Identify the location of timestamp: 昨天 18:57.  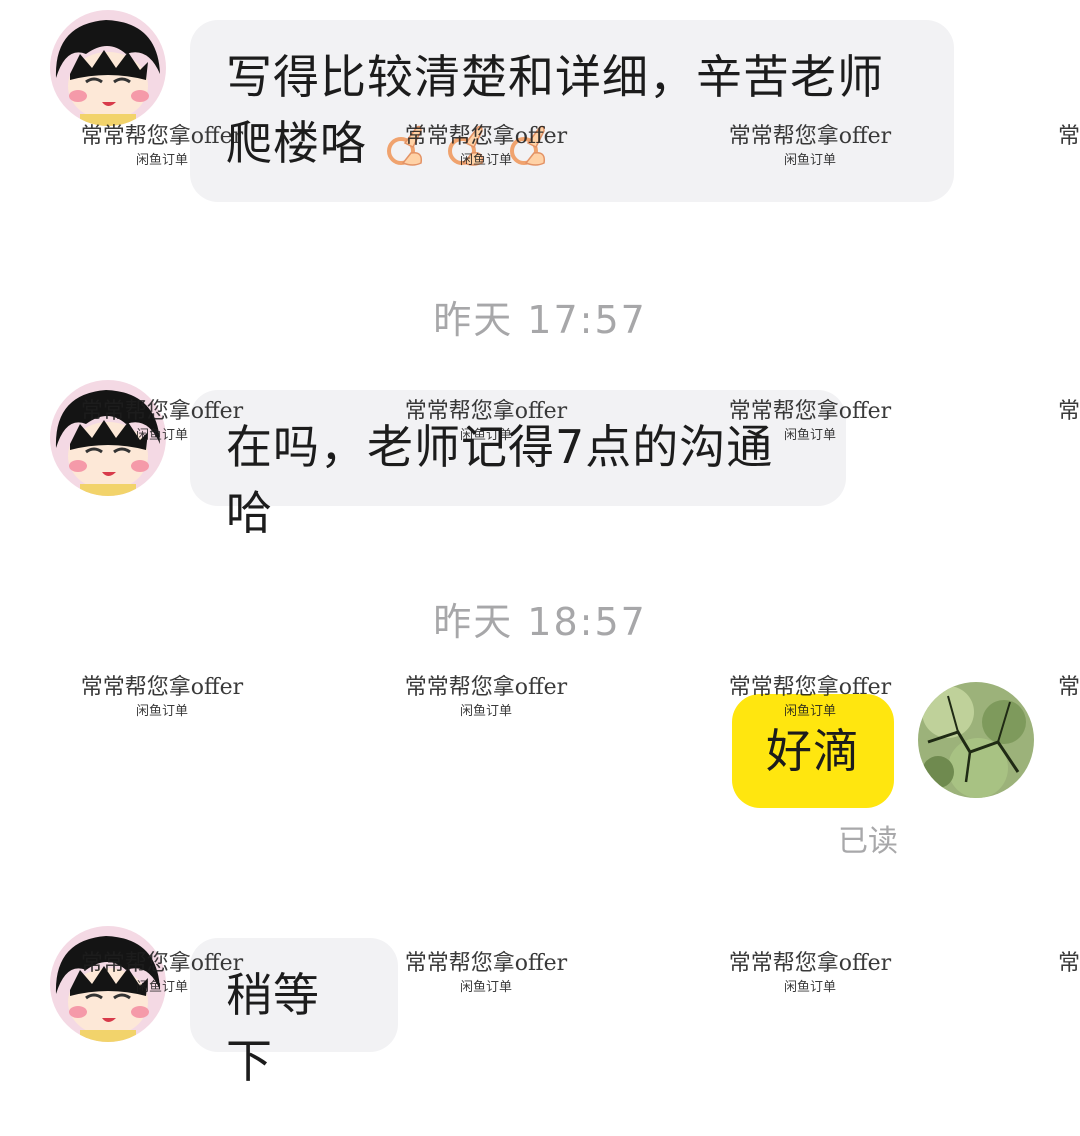
(540, 622).